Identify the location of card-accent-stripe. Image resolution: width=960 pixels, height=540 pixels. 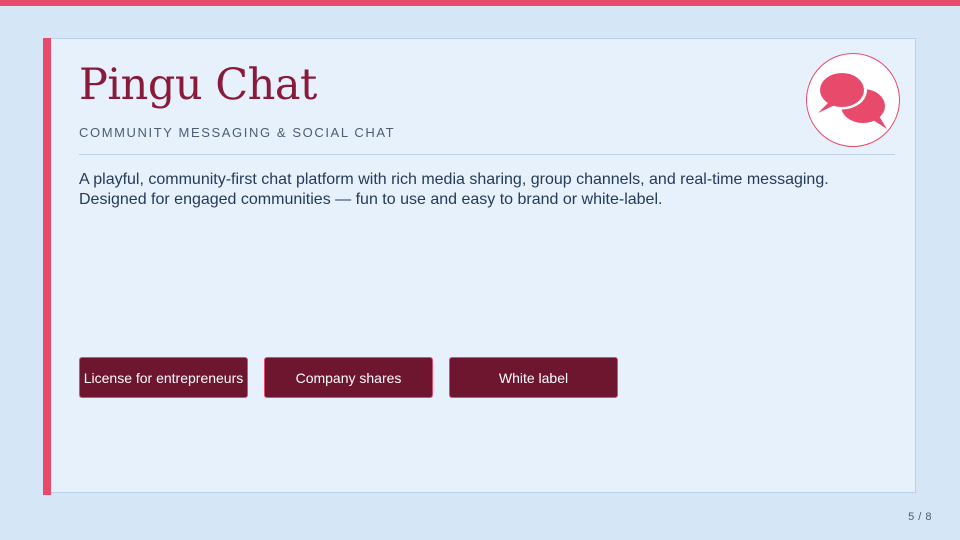
(47, 266).